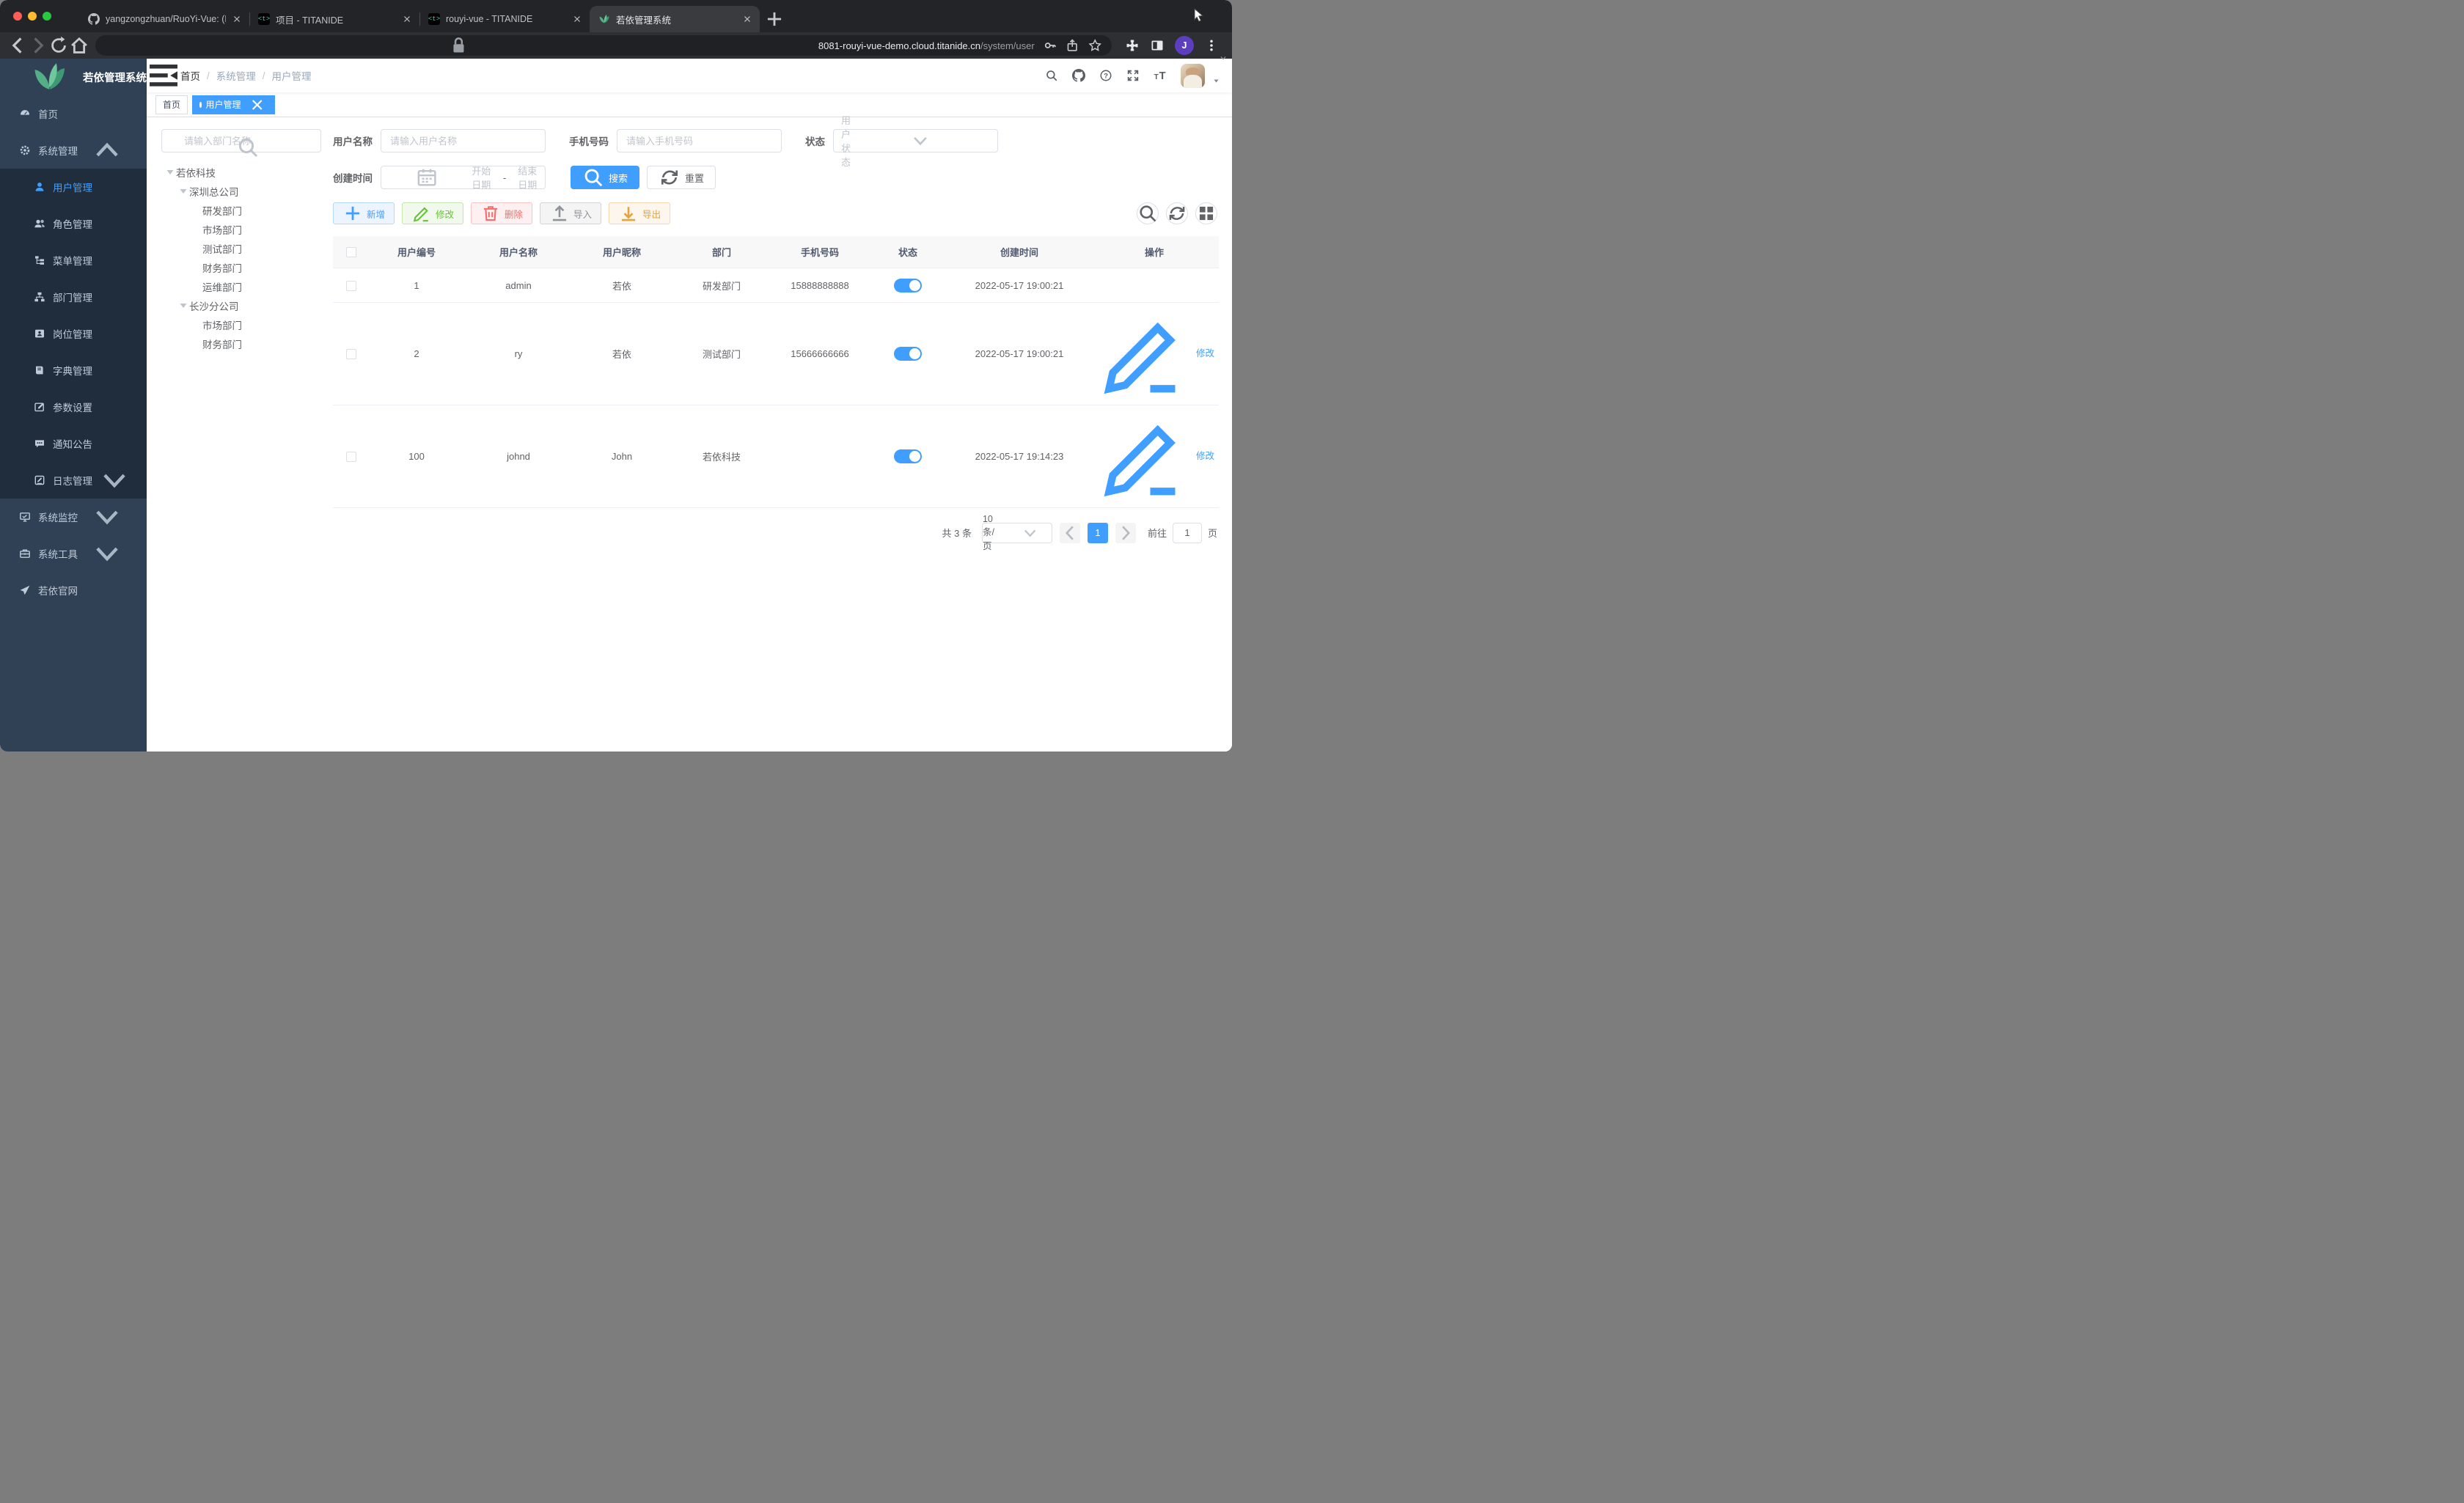 This screenshot has height=1503, width=2464. Describe the element at coordinates (559, 213) in the screenshot. I see `upload-icon` at that location.